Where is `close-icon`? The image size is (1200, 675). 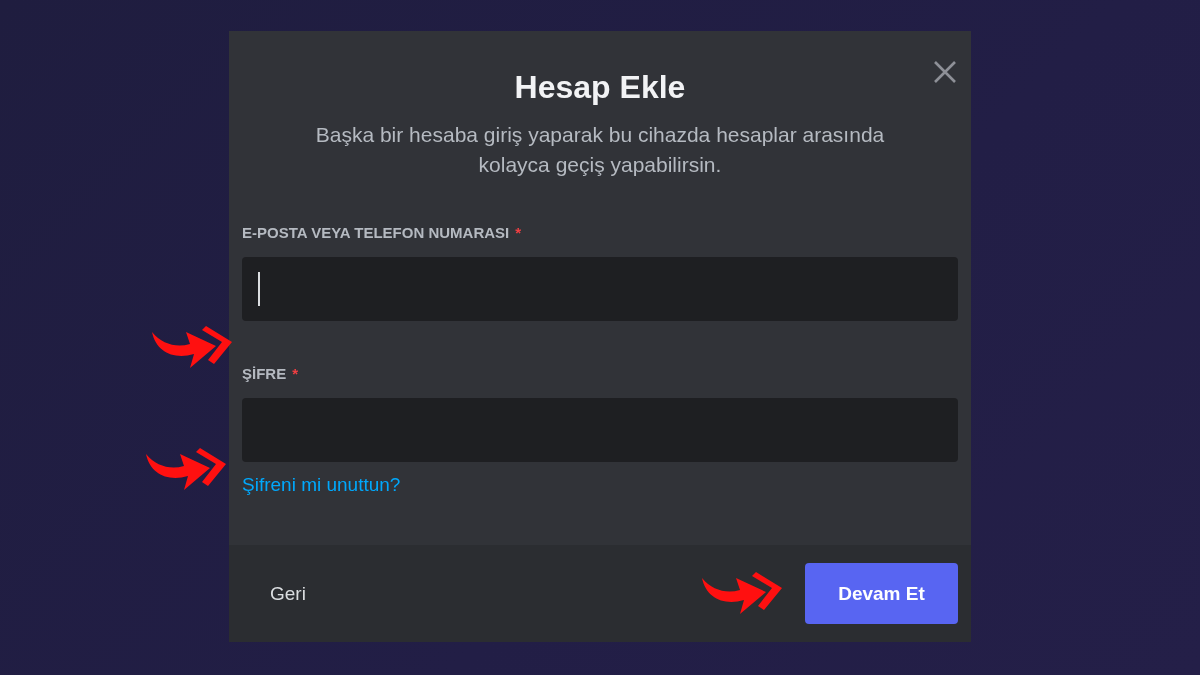 close-icon is located at coordinates (945, 72).